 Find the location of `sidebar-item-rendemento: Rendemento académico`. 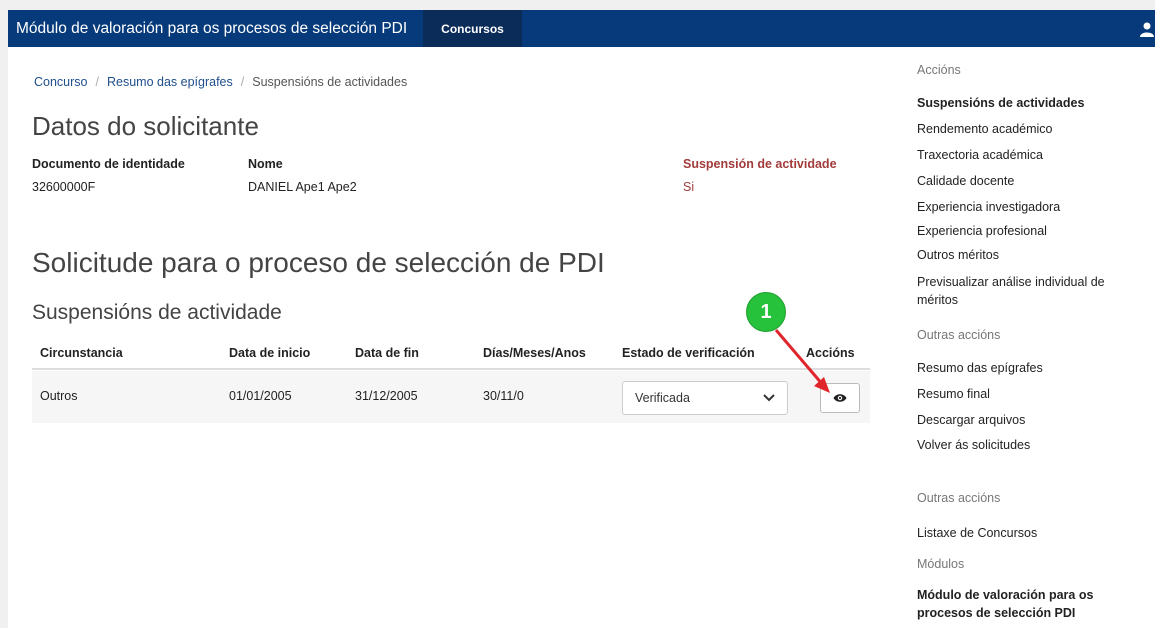

sidebar-item-rendemento: Rendemento académico is located at coordinates (1027, 129).